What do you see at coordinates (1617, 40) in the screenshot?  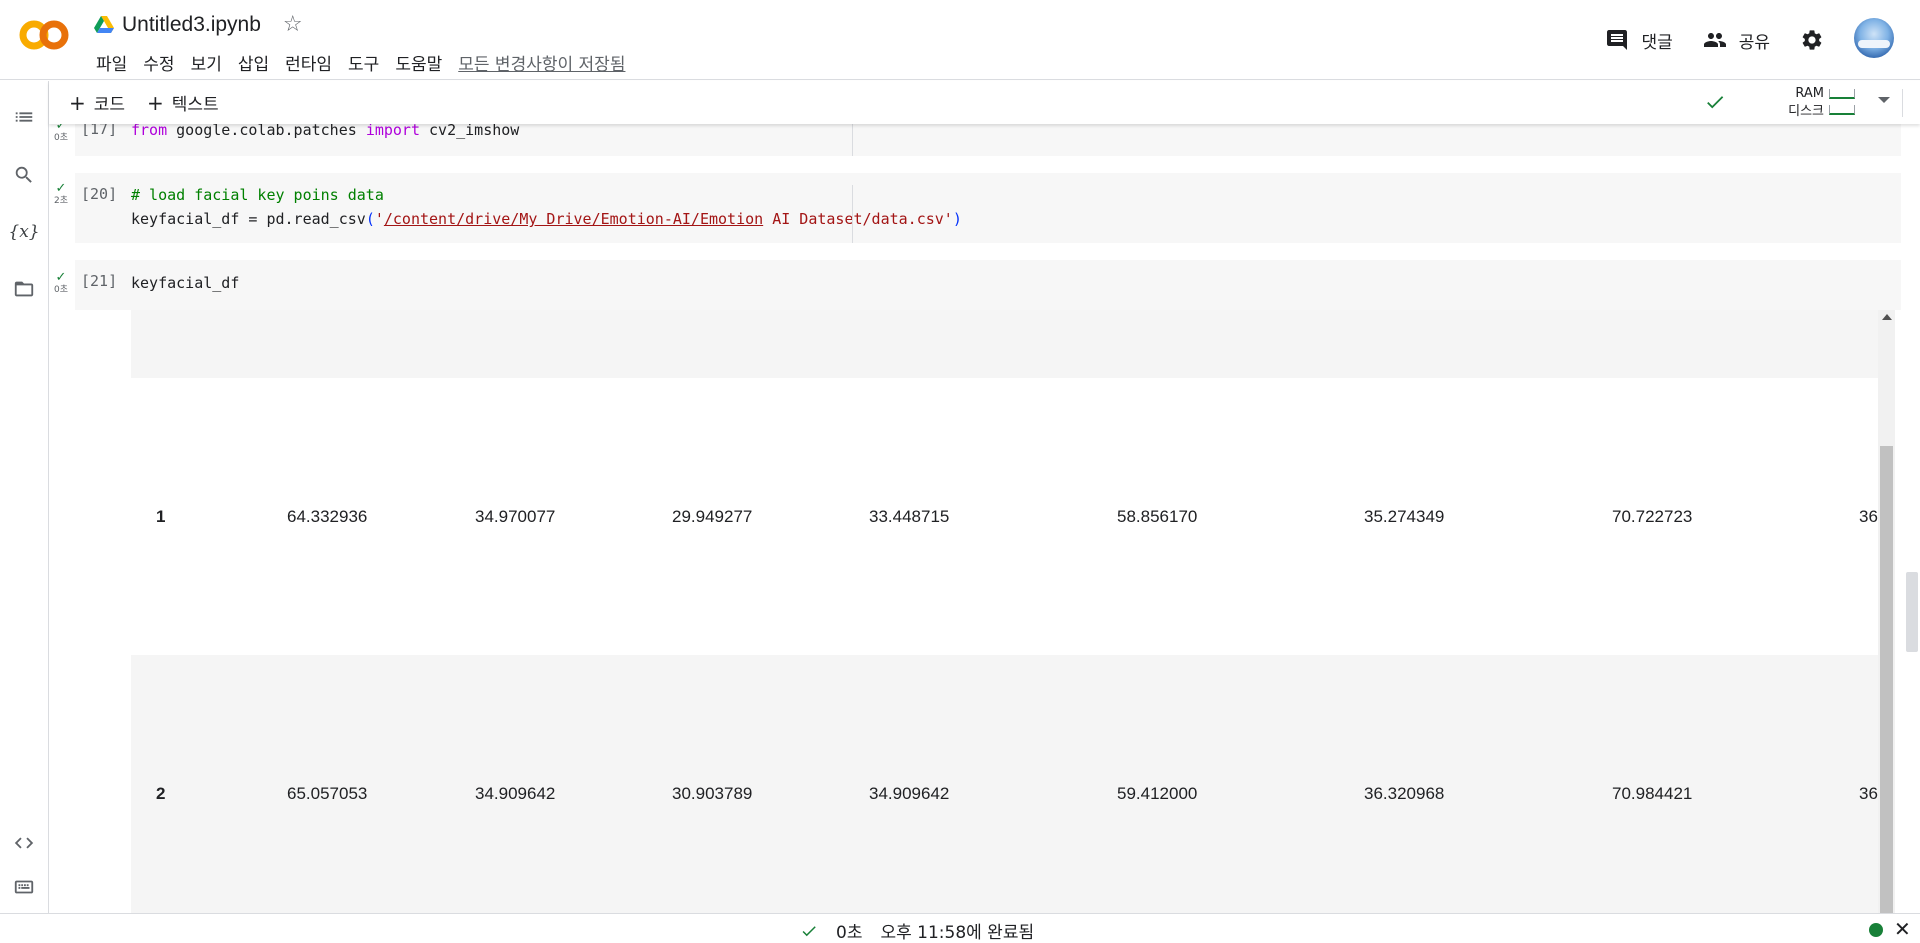 I see `comment-icon` at bounding box center [1617, 40].